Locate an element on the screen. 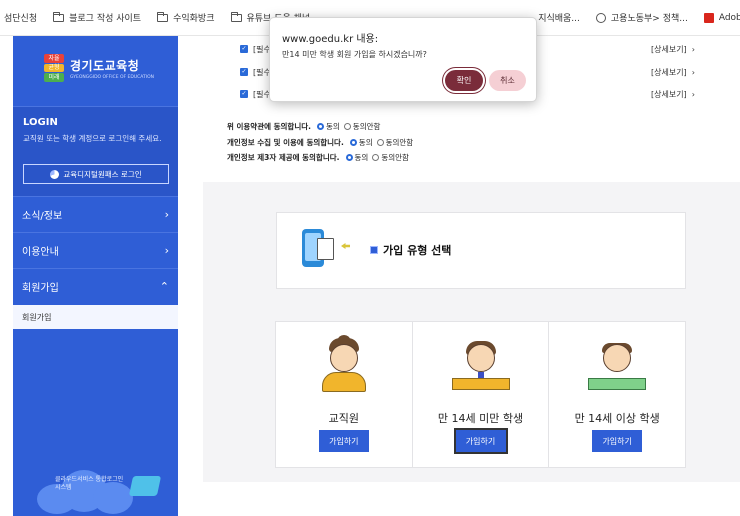  student-under14-avatar-icon is located at coordinates (480, 365).